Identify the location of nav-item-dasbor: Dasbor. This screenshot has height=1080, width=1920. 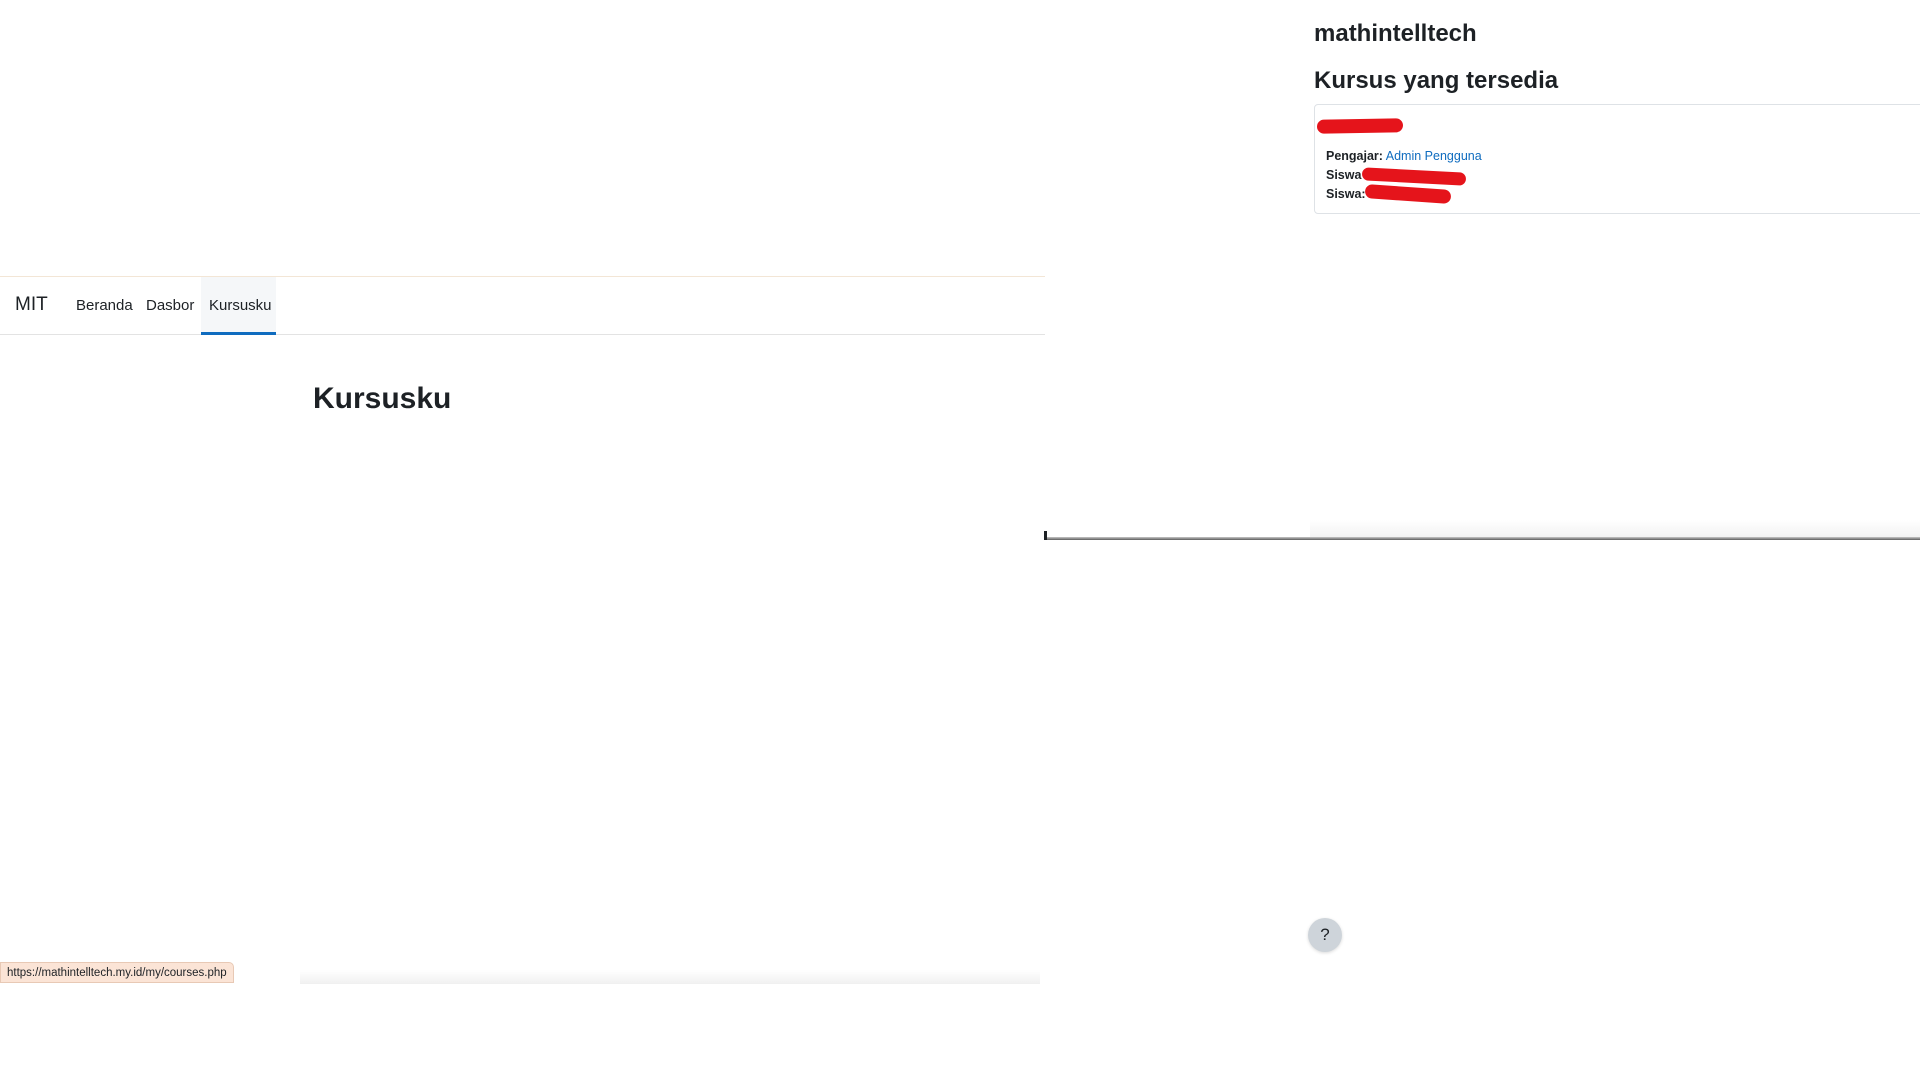
(170, 306).